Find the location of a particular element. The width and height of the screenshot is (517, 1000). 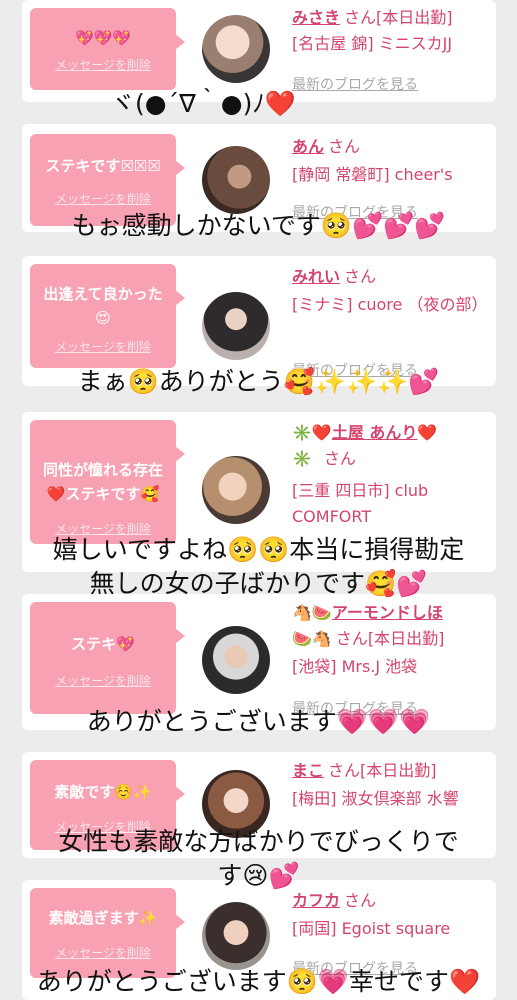

message-bubble: 💖💖💖 メッセージを削除 is located at coordinates (107, 49).